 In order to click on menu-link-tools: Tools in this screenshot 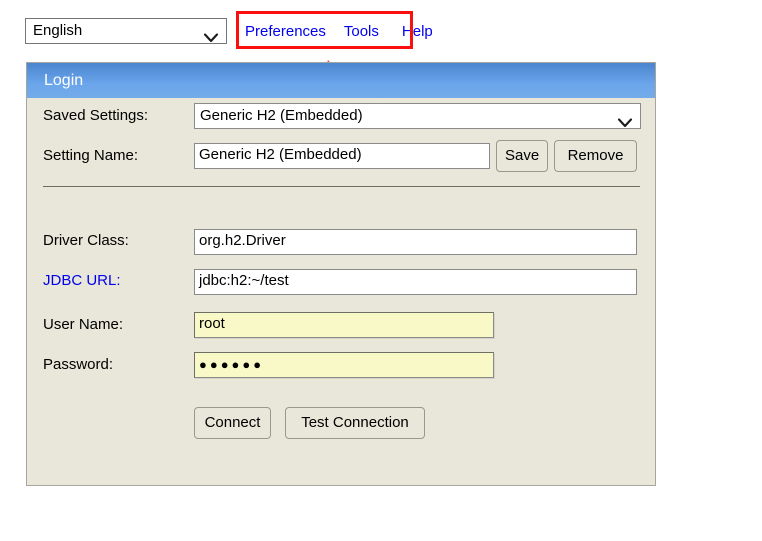, I will do `click(361, 31)`.